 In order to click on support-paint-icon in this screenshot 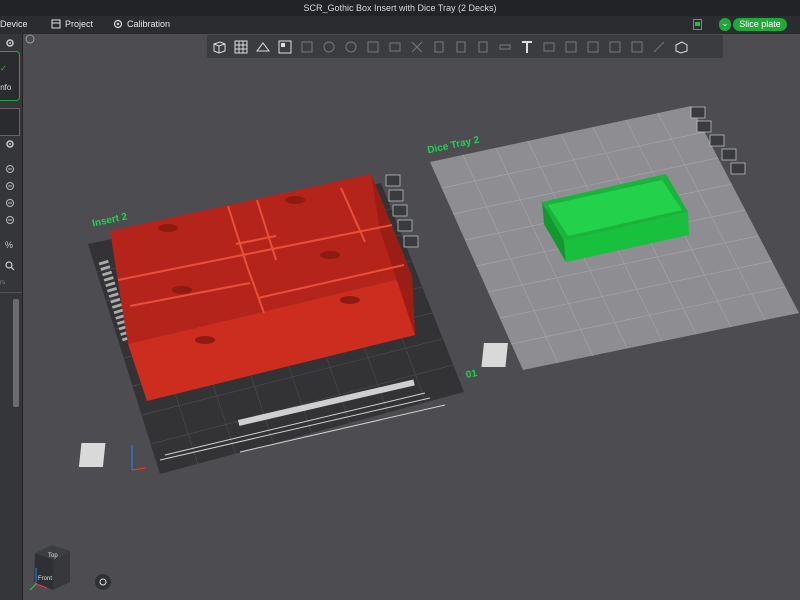, I will do `click(439, 47)`.